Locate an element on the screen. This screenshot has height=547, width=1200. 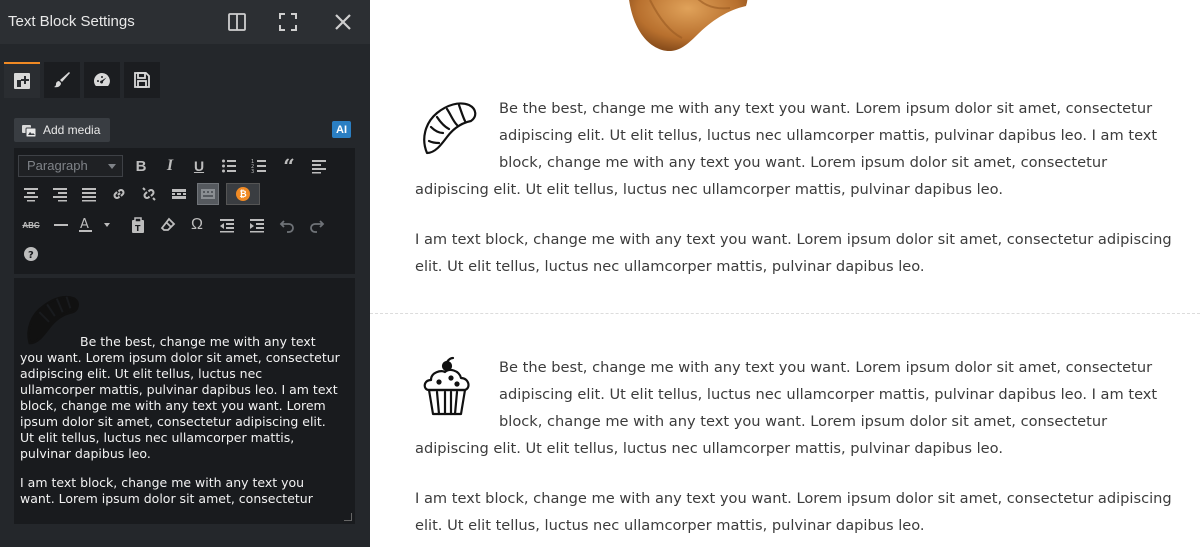
align-justify-icon is located at coordinates (89, 194).